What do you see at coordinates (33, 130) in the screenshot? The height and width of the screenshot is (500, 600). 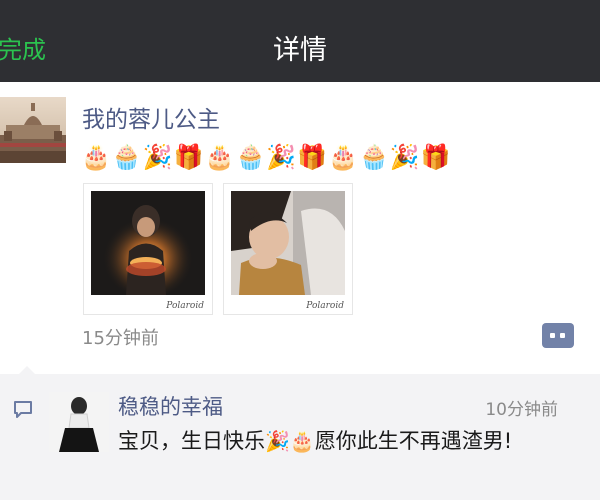 I see `poster-avatar` at bounding box center [33, 130].